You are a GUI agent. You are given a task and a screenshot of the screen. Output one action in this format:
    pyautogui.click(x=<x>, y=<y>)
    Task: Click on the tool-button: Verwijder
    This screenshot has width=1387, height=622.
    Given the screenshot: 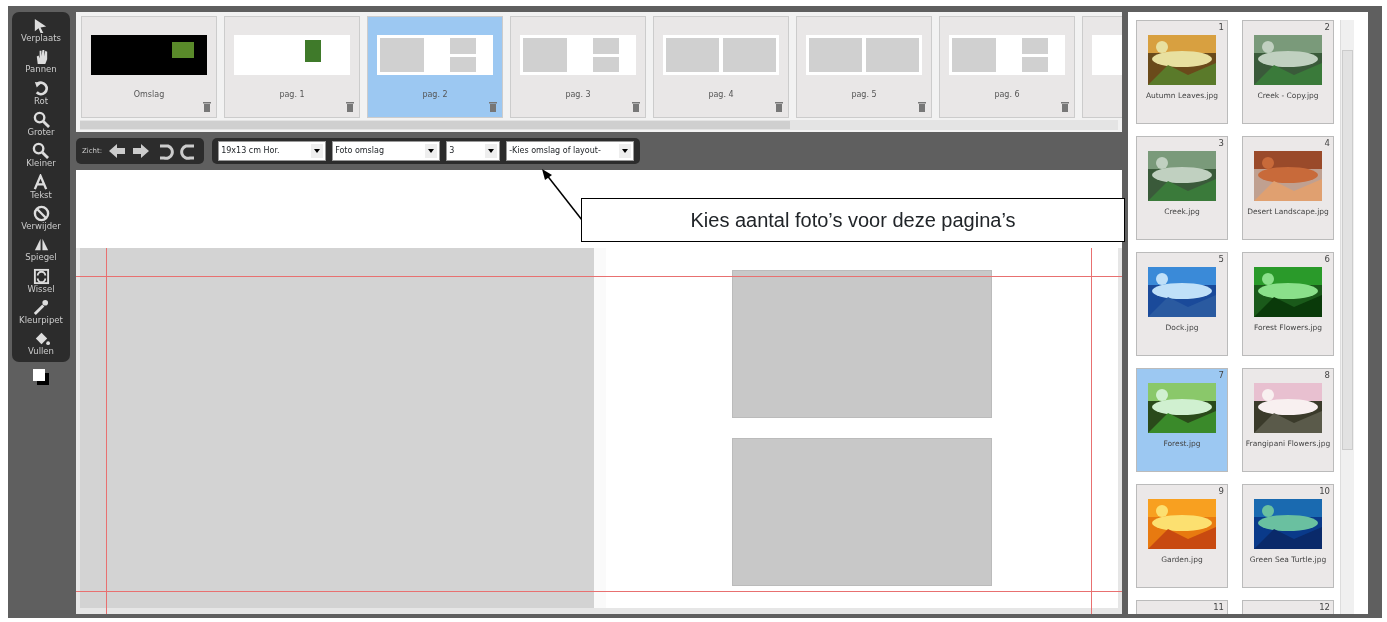 What is the action you would take?
    pyautogui.click(x=41, y=218)
    